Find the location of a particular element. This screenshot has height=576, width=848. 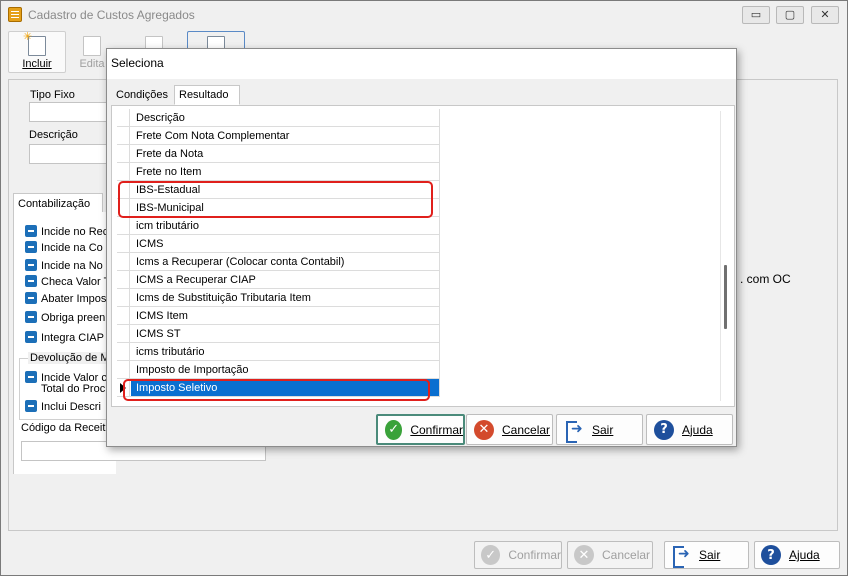

tab-resultado: Resultado is located at coordinates (207, 95).